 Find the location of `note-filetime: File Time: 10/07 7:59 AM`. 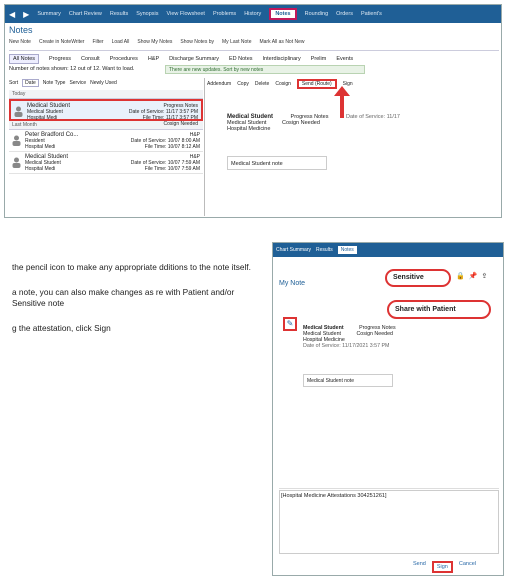

note-filetime: File Time: 10/07 7:59 AM is located at coordinates (172, 169).